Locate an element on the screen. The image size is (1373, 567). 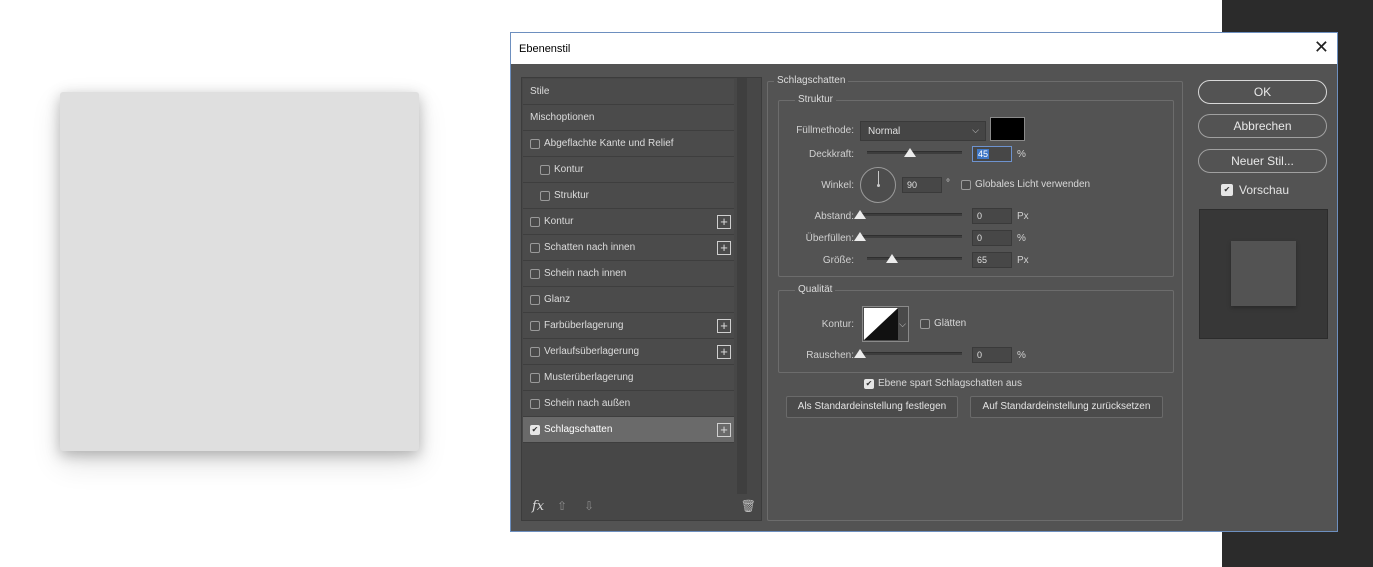
shadow-color-swatch is located at coordinates (1007, 129).